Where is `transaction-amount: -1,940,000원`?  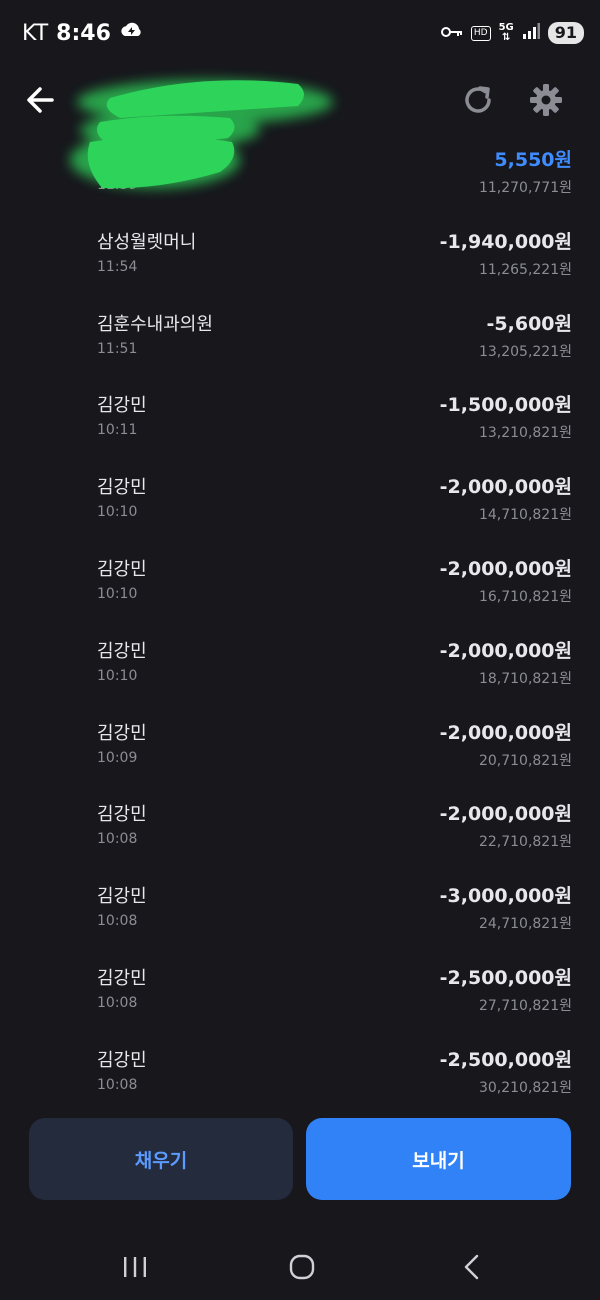 transaction-amount: -1,940,000원 is located at coordinates (505, 241).